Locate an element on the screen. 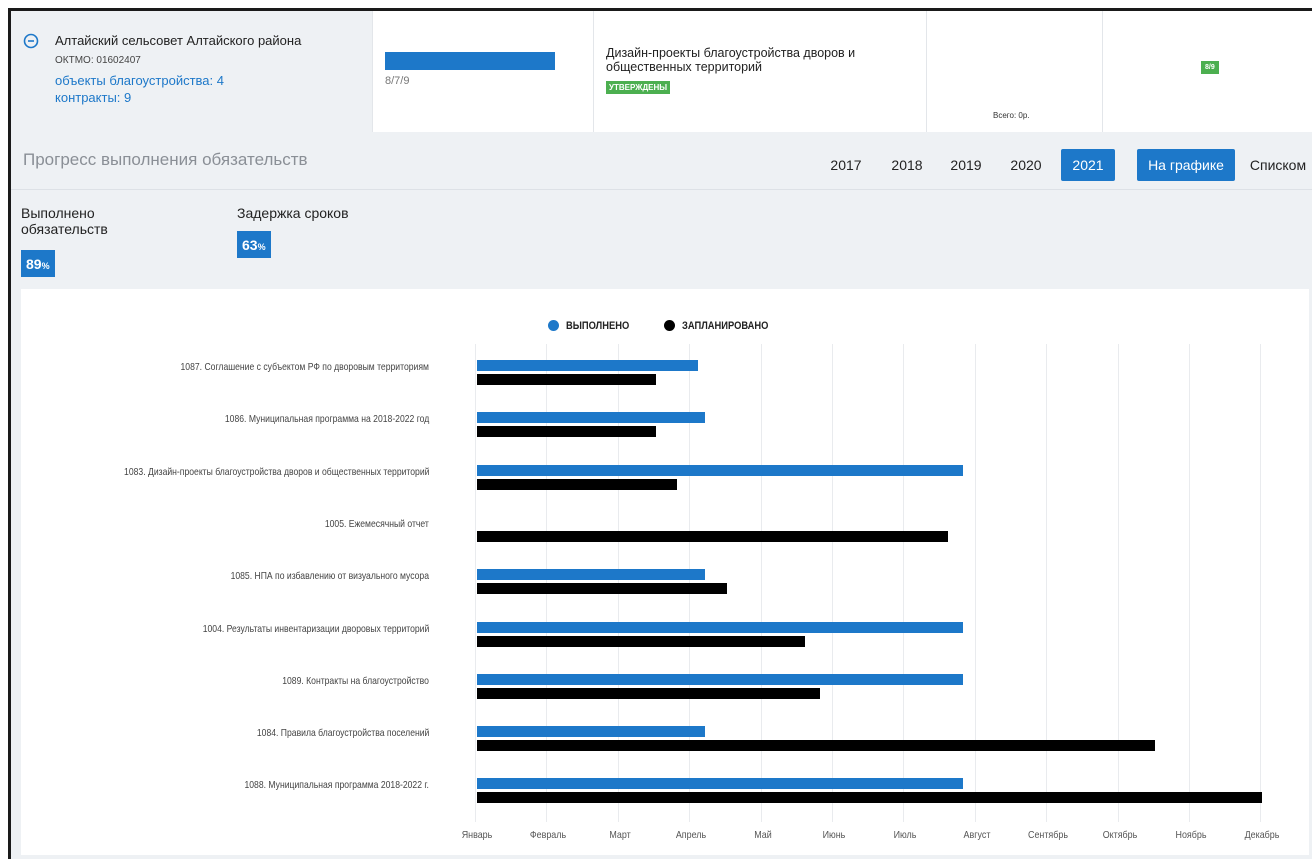 The width and height of the screenshot is (1312, 859). status-badge: УТВЕРЖДЕНЫ is located at coordinates (638, 87).